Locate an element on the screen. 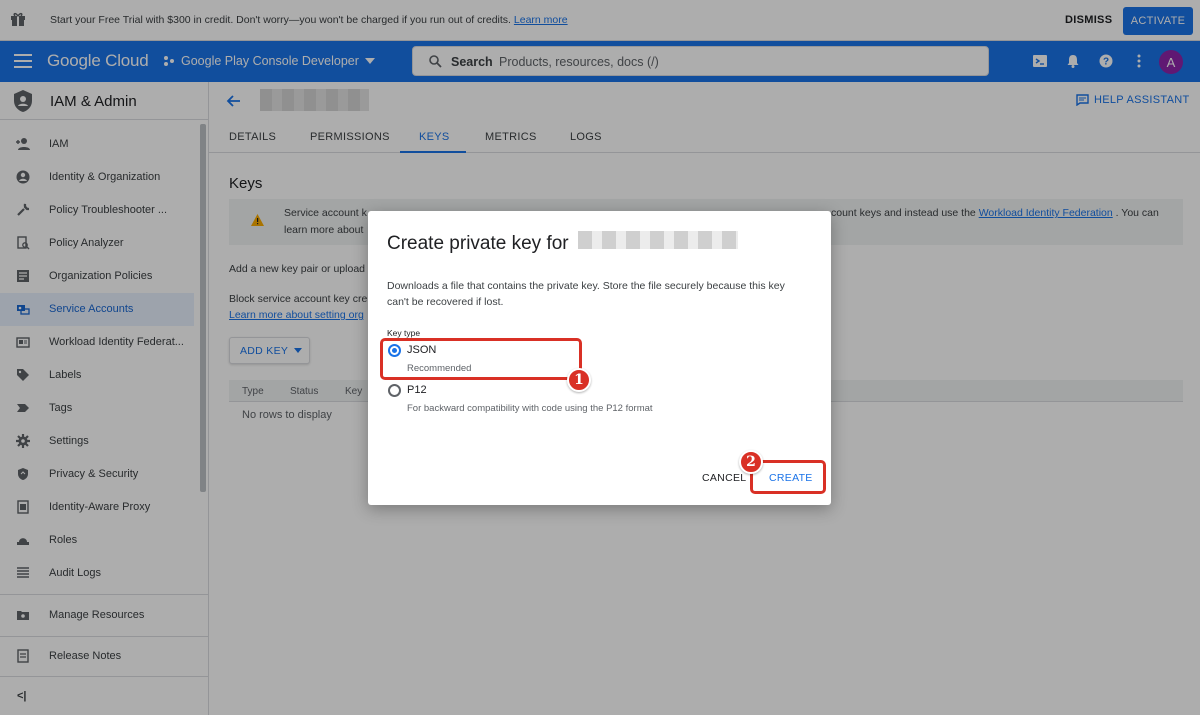  p12-option-label: P12 is located at coordinates (417, 390).